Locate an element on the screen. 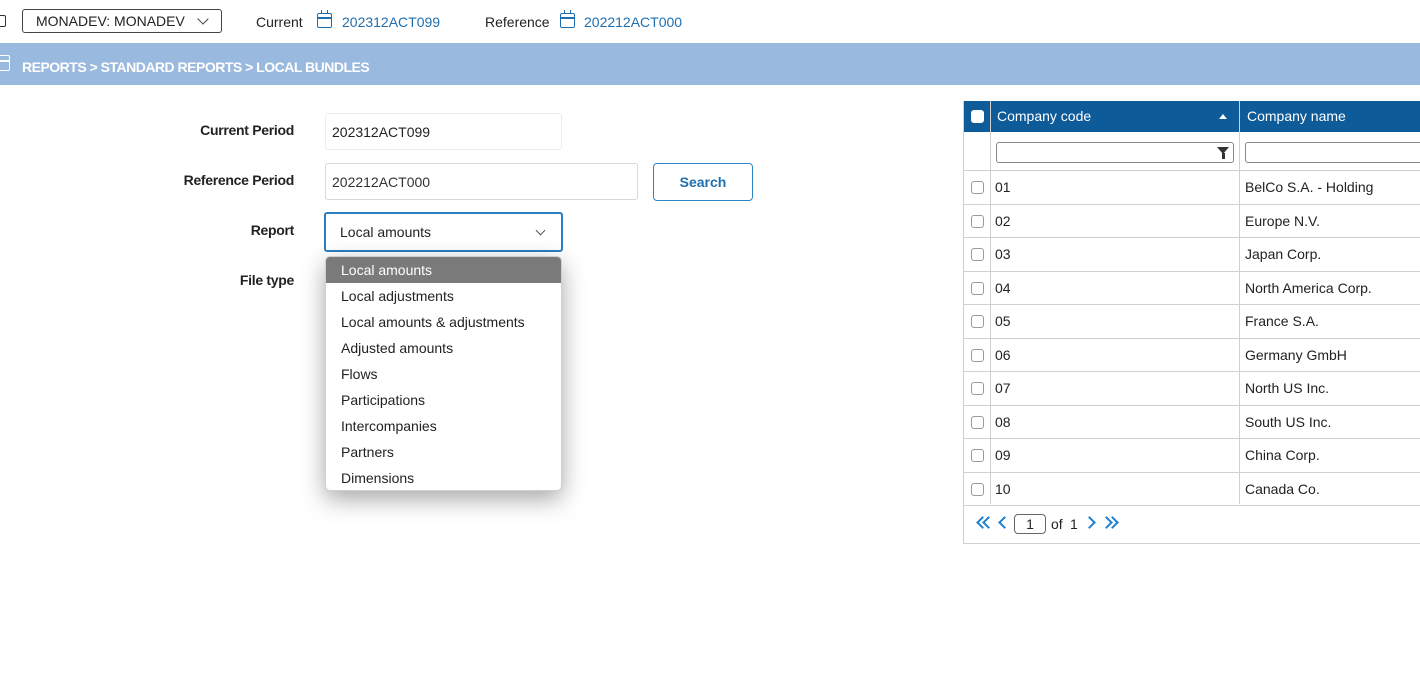 This screenshot has width=1420, height=700. previous-page-icon is located at coordinates (1004, 522).